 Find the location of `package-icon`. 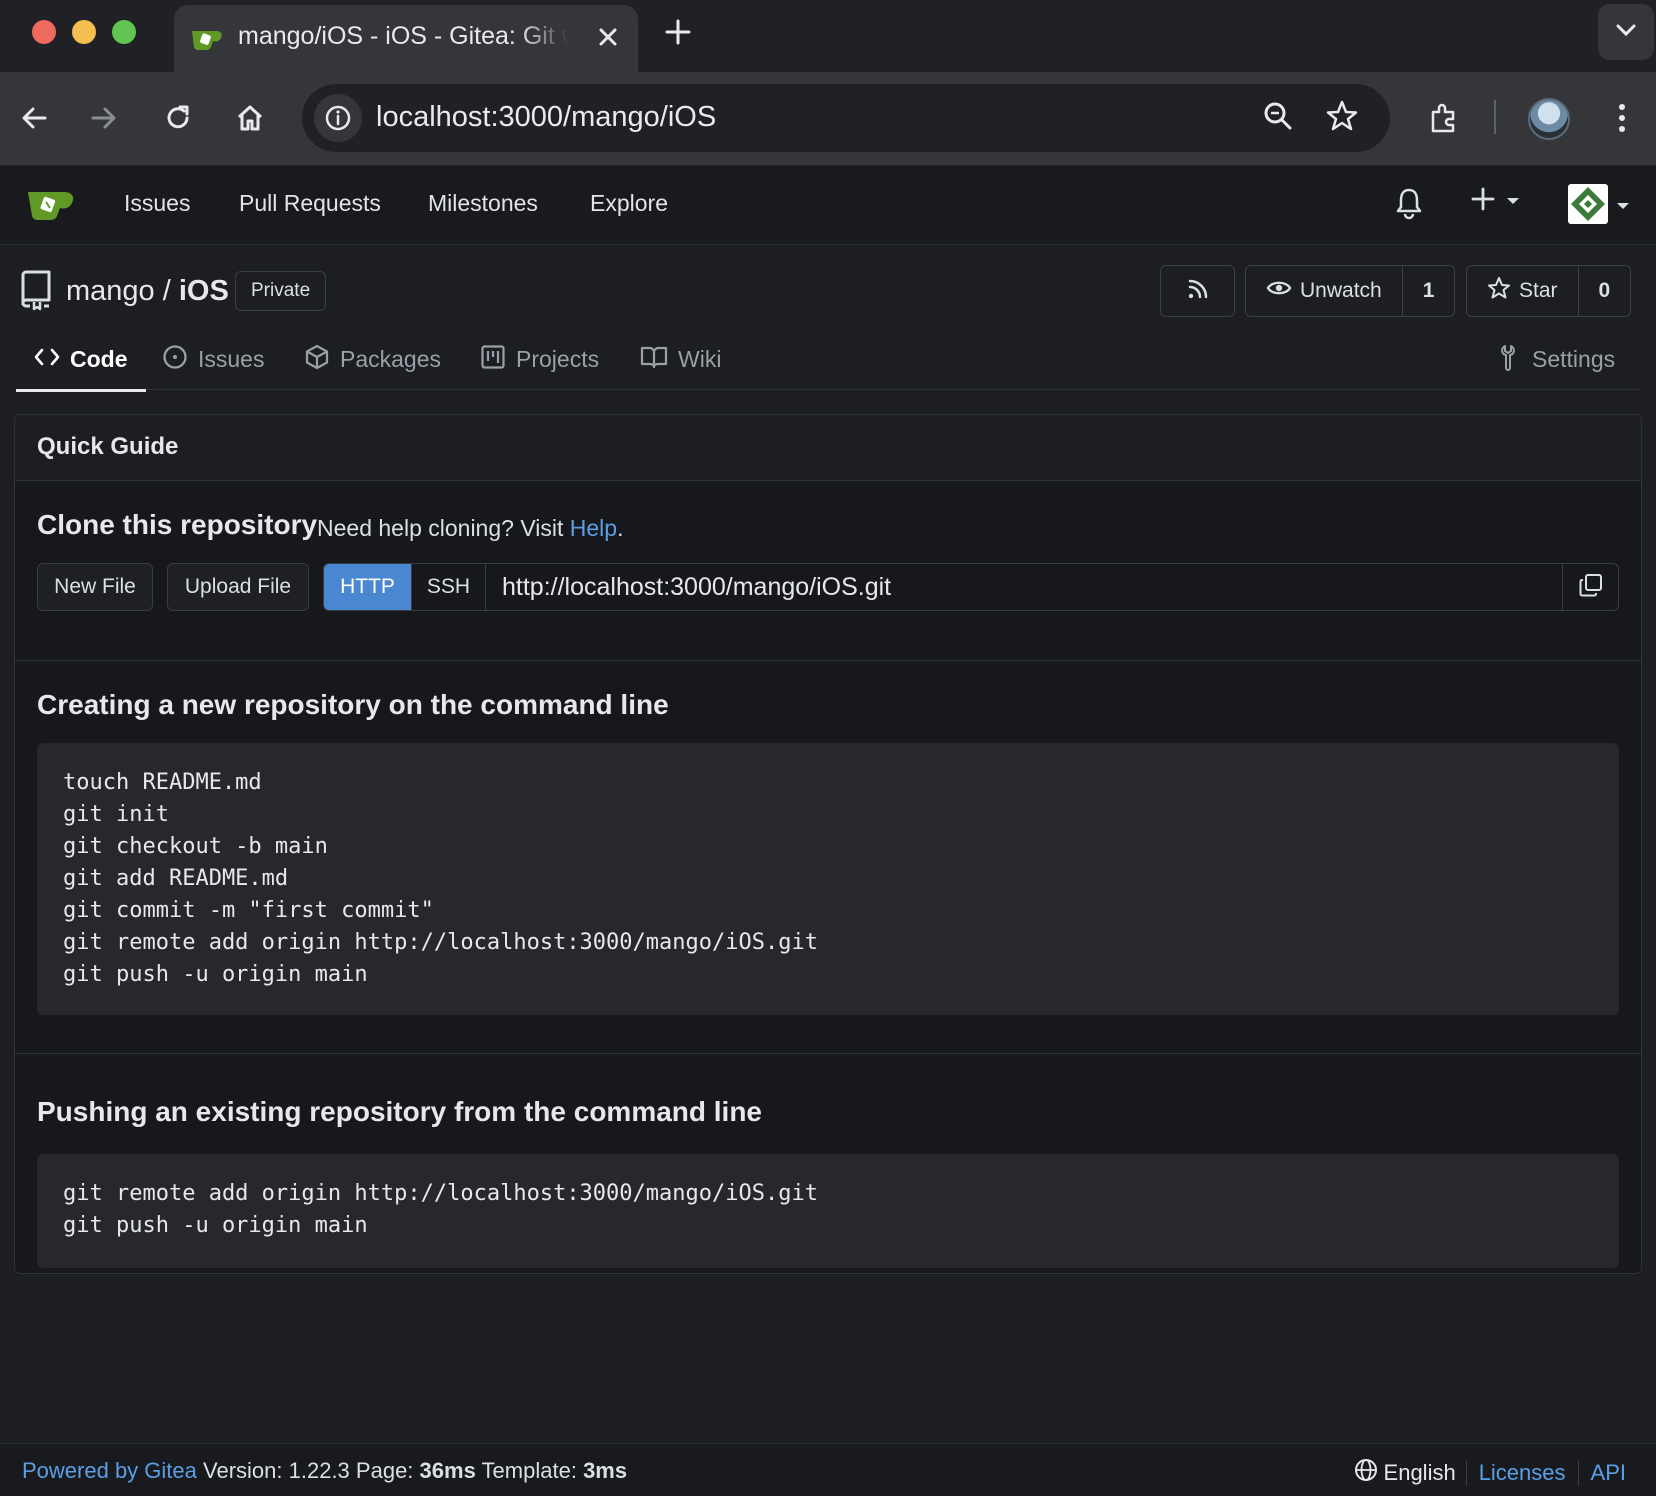

package-icon is located at coordinates (317, 360).